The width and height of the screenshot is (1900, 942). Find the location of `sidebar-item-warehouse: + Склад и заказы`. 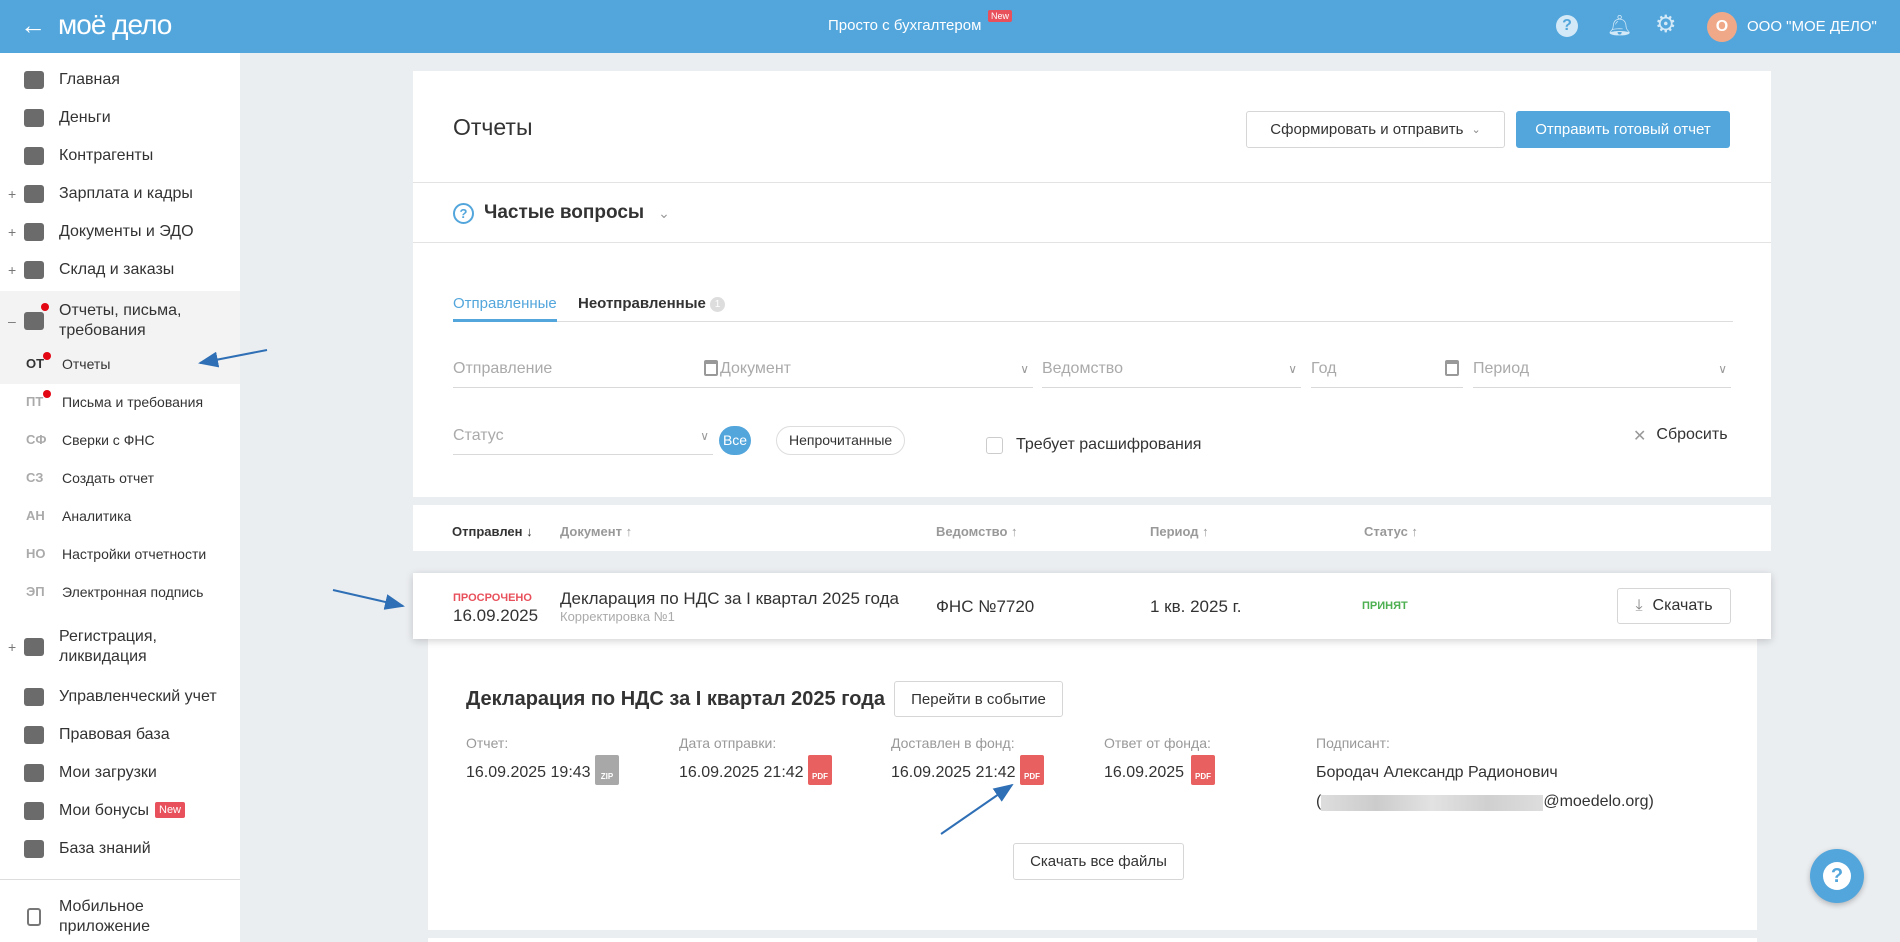

sidebar-item-warehouse: + Склад и заказы is located at coordinates (120, 270).